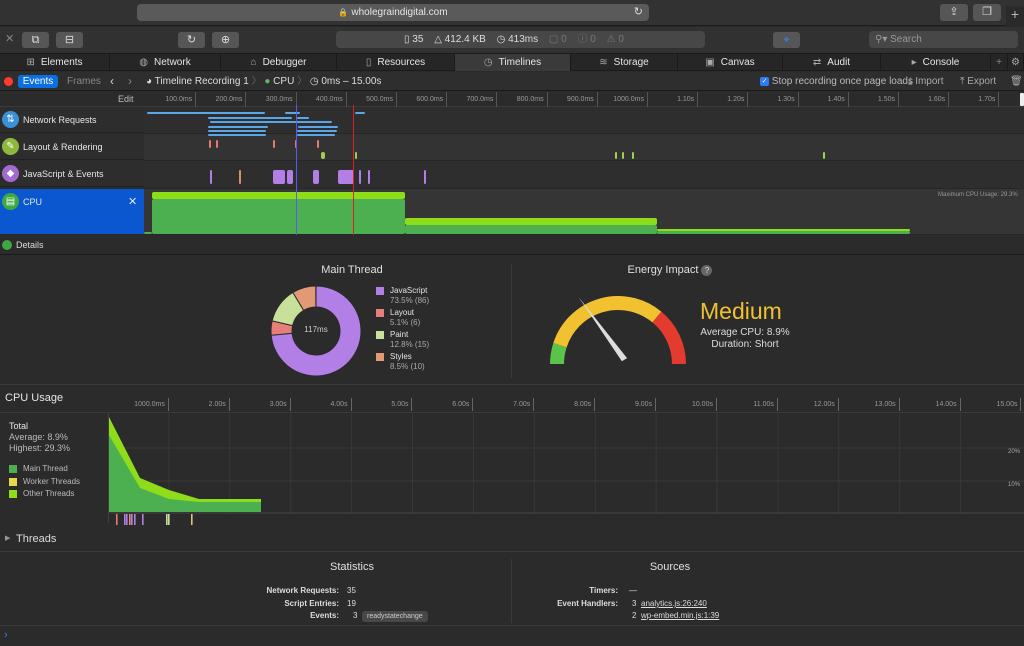 The height and width of the screenshot is (646, 1024). I want to click on tab-audit: ⇄ Audit, so click(832, 62).